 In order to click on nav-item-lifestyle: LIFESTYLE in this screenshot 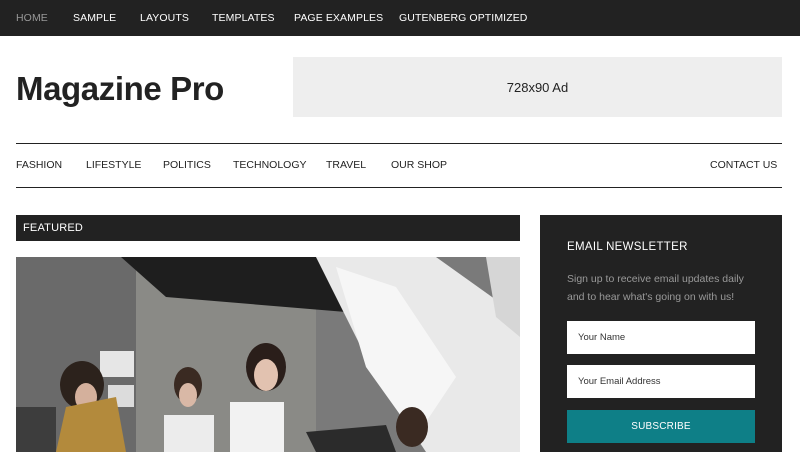, I will do `click(113, 165)`.